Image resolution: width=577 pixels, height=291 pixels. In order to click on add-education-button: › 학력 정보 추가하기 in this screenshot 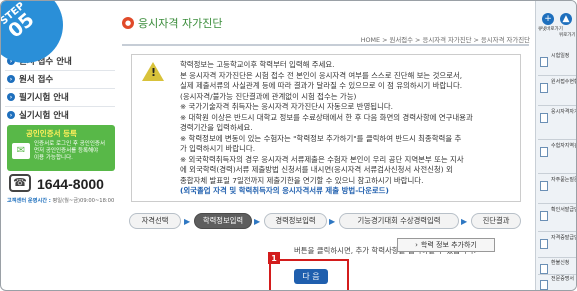, I will do `click(446, 245)`.